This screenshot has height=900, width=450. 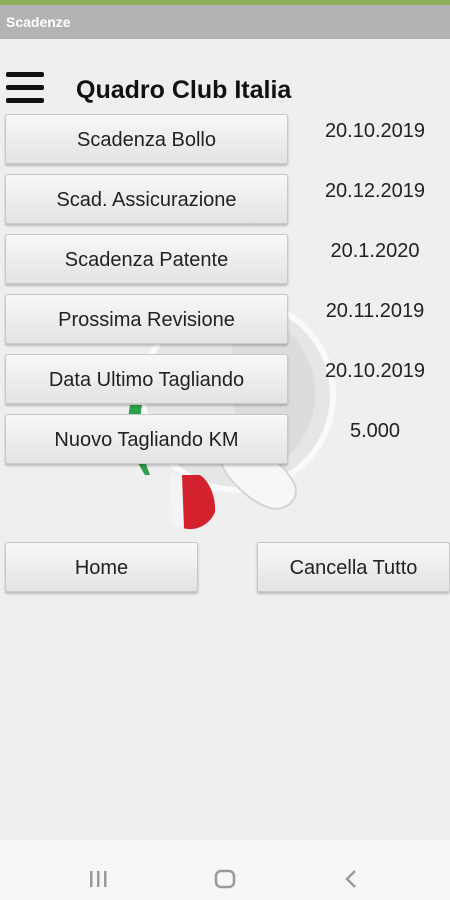 I want to click on nuovo-tagliando-km-button: Nuovo Tagliando KM, so click(x=146, y=439).